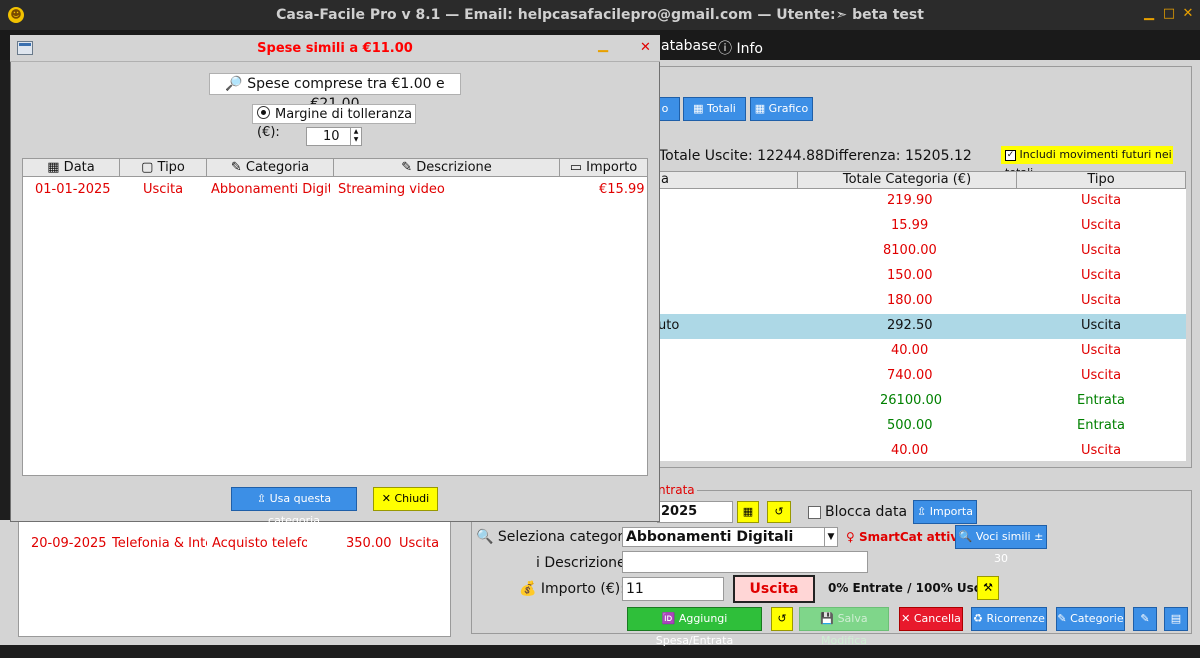  Describe the element at coordinates (913, 588) in the screenshot. I see `ratio-label: 0% Entrate / 100% Uscite` at that location.